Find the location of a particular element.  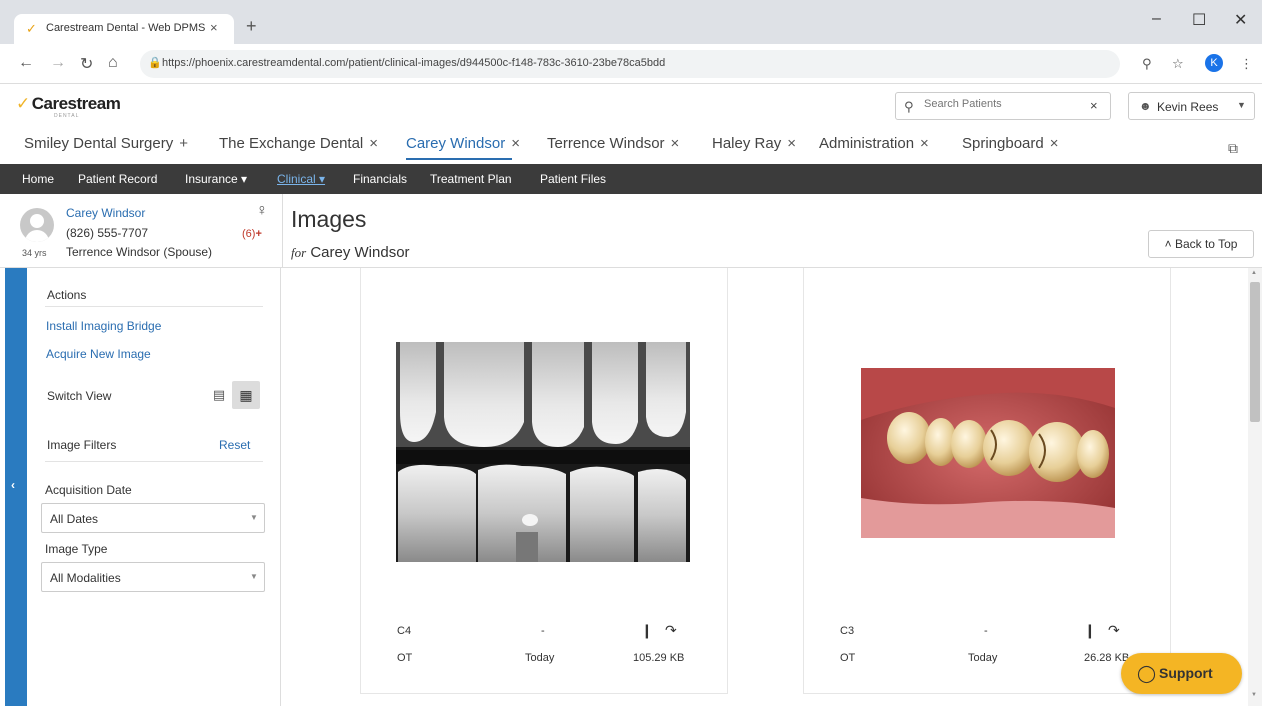

for-label: for is located at coordinates (299, 252).